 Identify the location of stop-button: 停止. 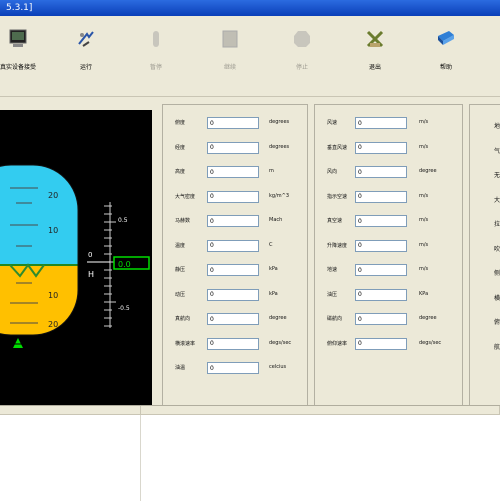
(302, 55).